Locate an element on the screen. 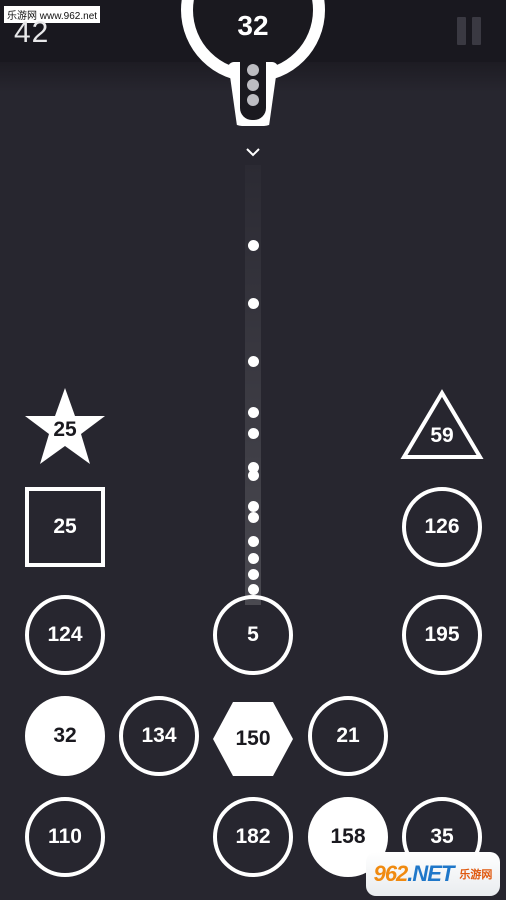  watermark-logo: 962.NET 乐游网 is located at coordinates (433, 874).